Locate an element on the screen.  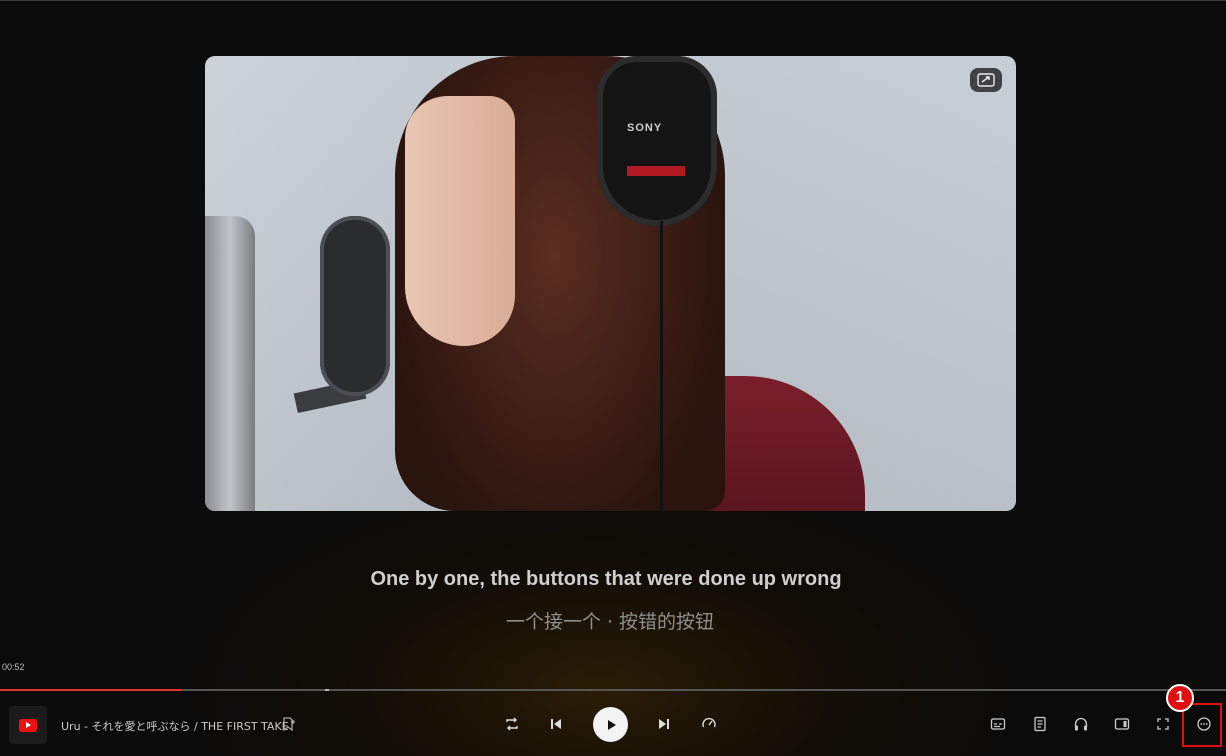
lyrics-document-icon is located at coordinates (1040, 724).